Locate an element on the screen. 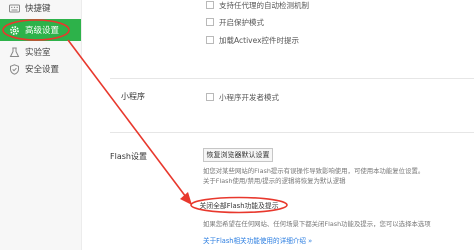  sidebar-item-label: 快捷键 is located at coordinates (38, 9).